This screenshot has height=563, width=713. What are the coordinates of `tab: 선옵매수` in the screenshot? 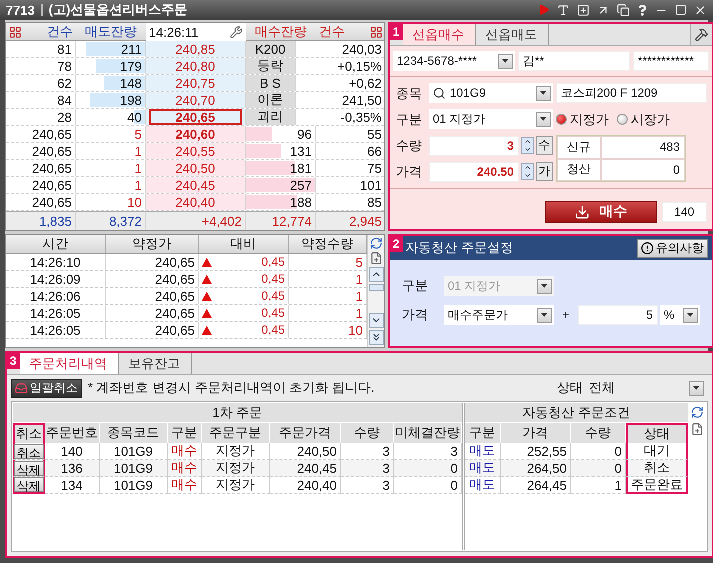 It's located at (439, 34).